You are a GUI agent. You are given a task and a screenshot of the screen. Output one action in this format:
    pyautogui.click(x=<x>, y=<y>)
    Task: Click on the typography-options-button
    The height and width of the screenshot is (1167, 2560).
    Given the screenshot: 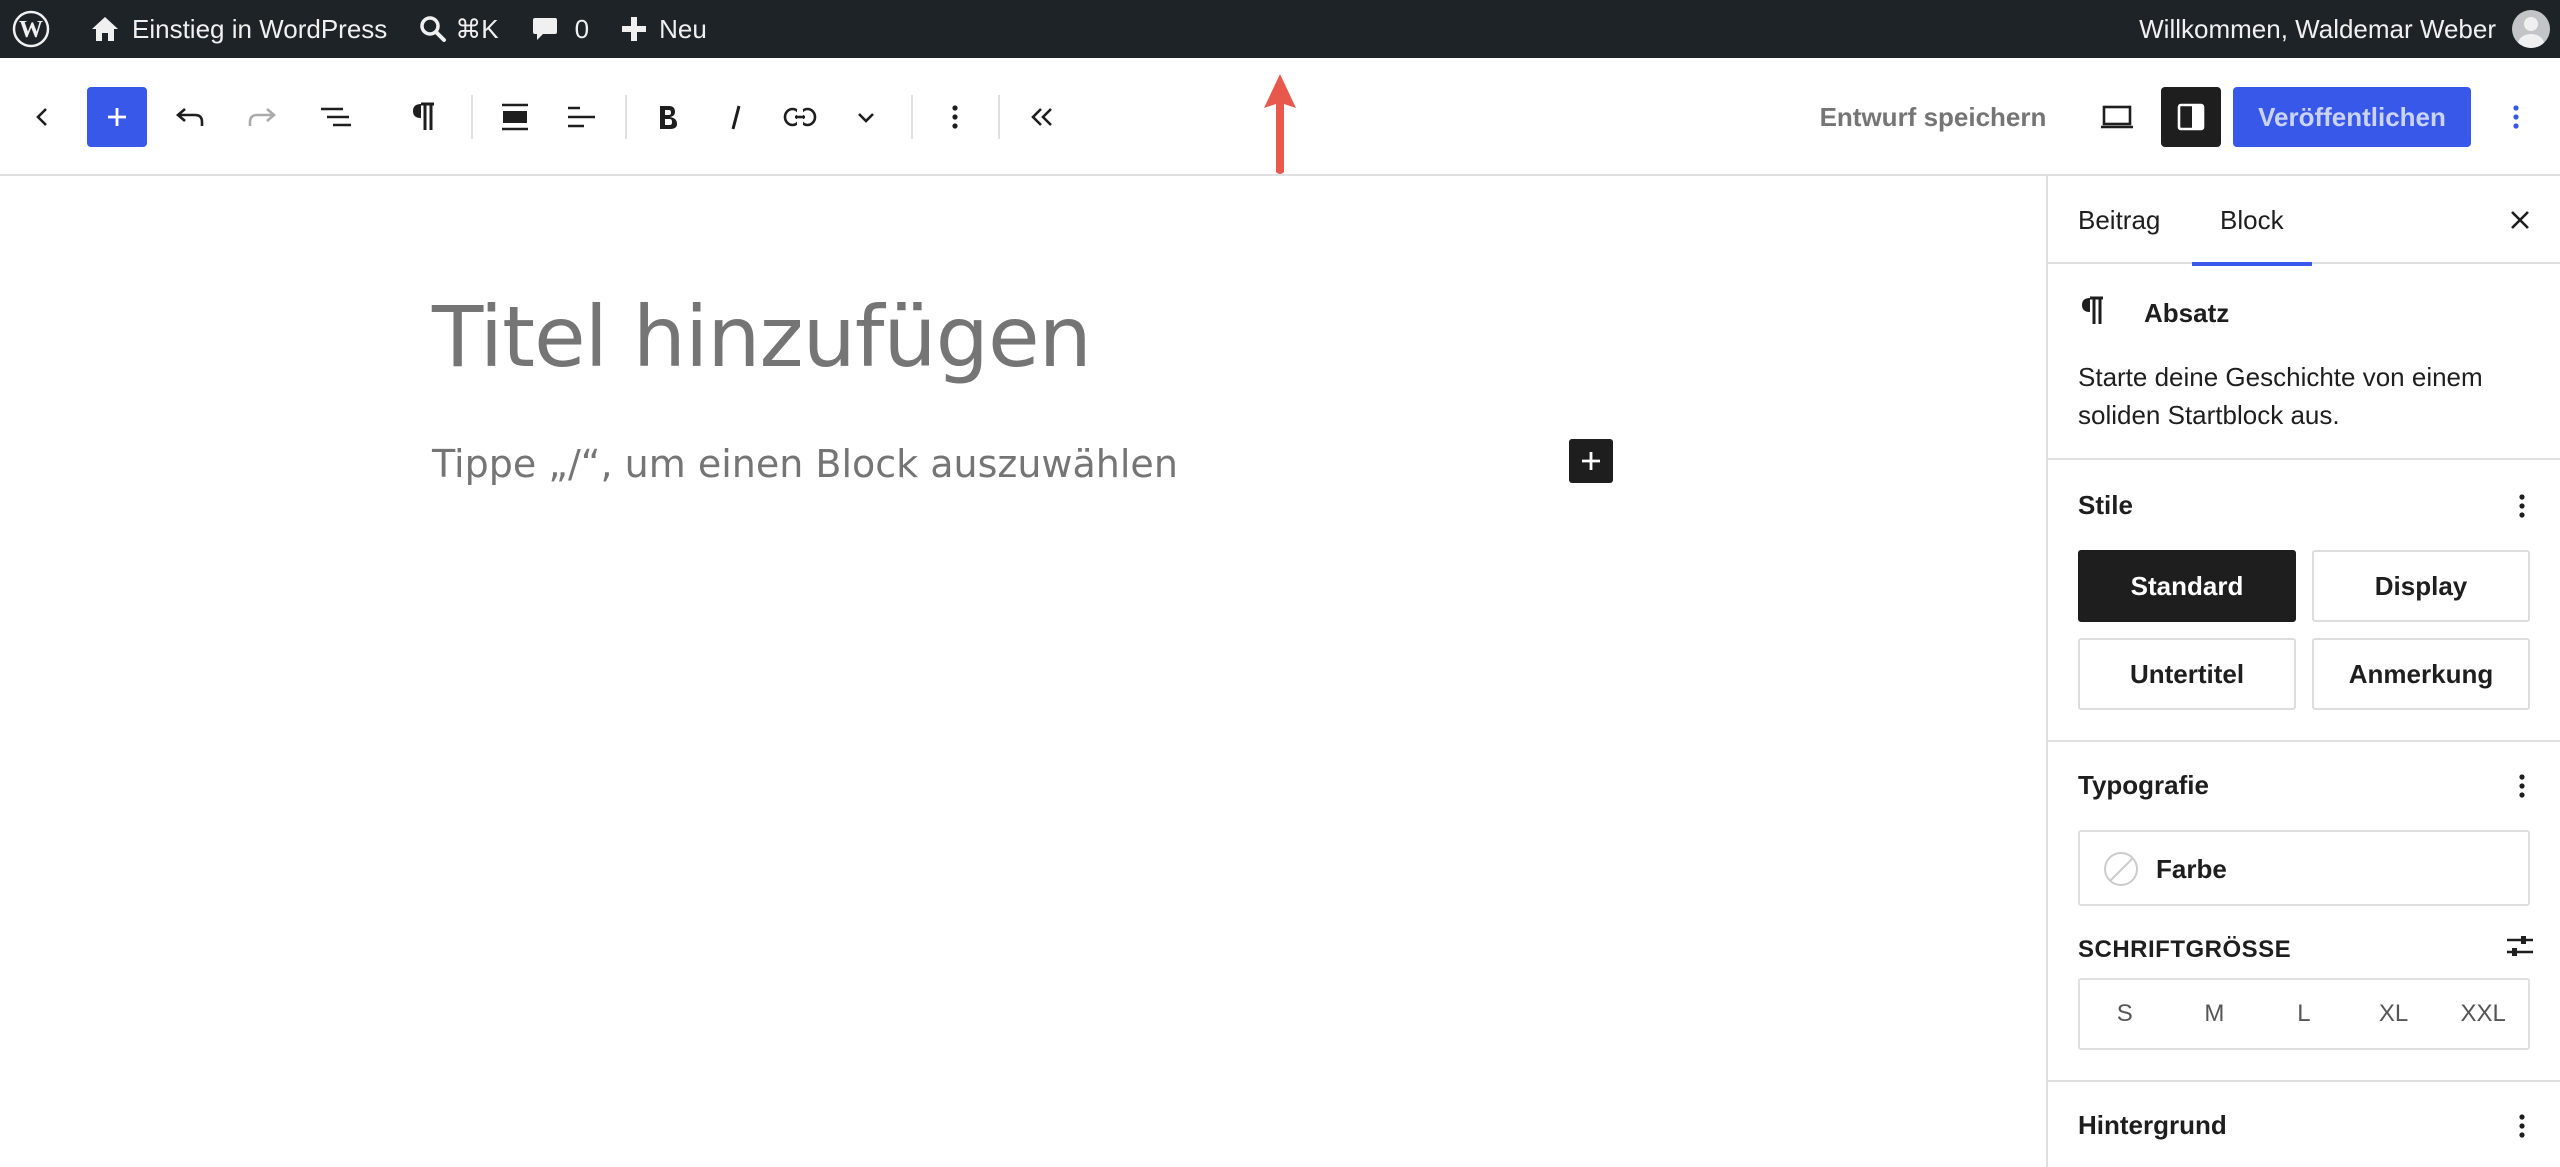 What is the action you would take?
    pyautogui.click(x=2522, y=786)
    